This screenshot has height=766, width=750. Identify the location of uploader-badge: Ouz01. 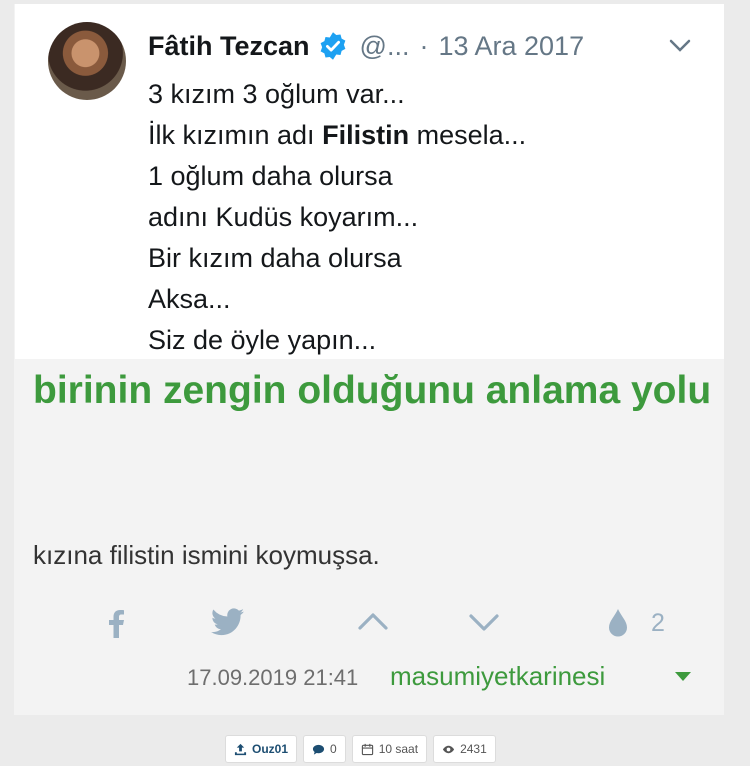
(261, 749).